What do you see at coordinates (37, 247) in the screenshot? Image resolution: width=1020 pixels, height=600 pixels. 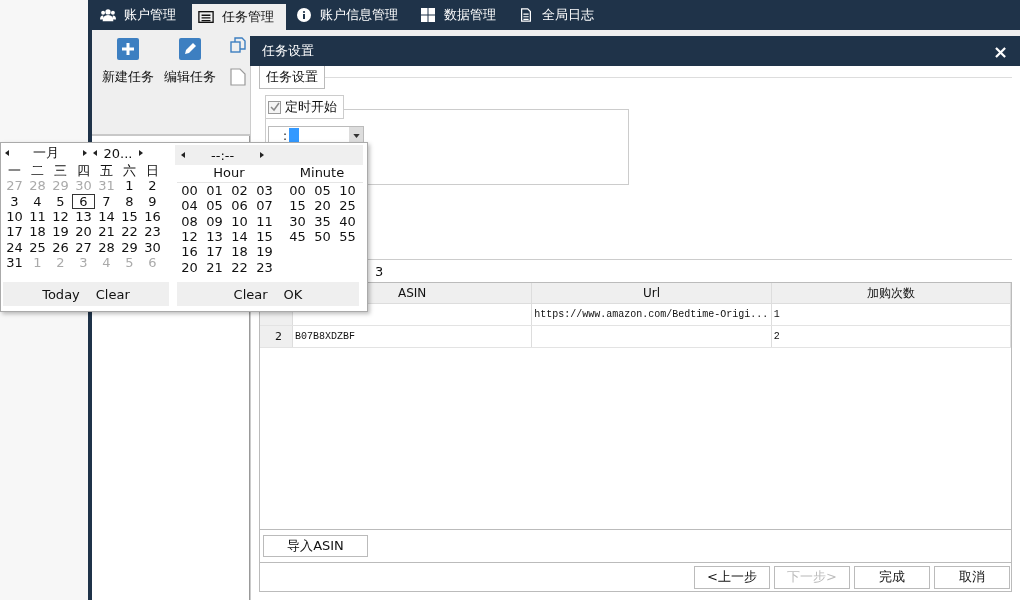 I see `calendar-day: 25` at bounding box center [37, 247].